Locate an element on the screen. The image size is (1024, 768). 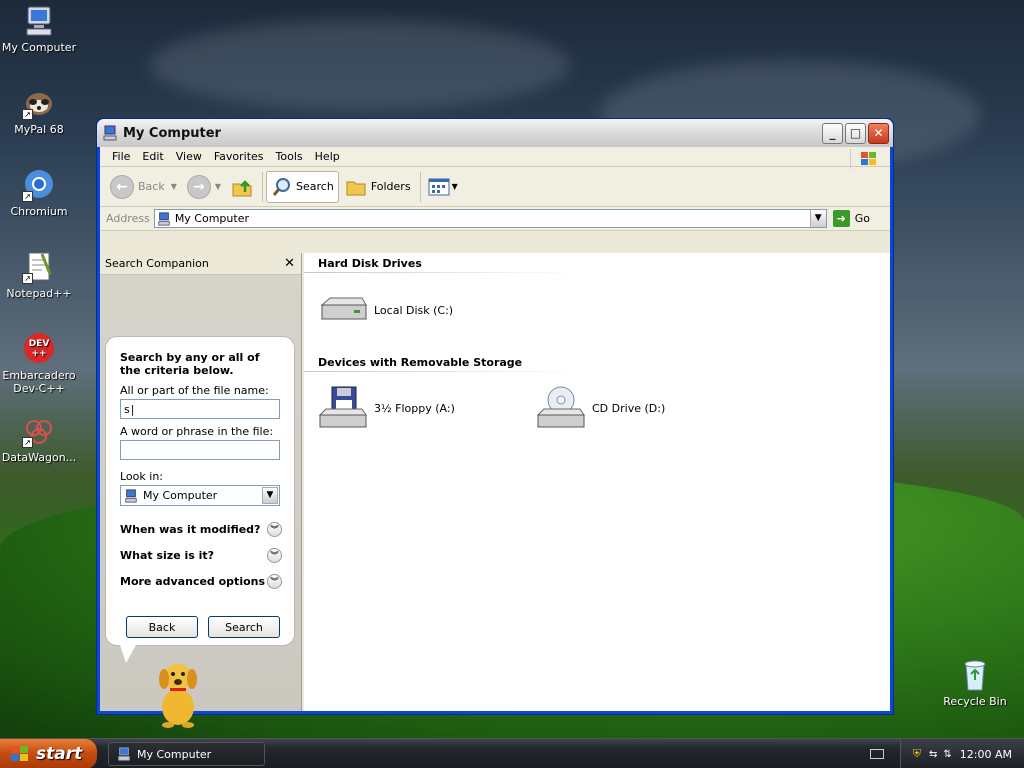
phrase-input is located at coordinates (200, 450).